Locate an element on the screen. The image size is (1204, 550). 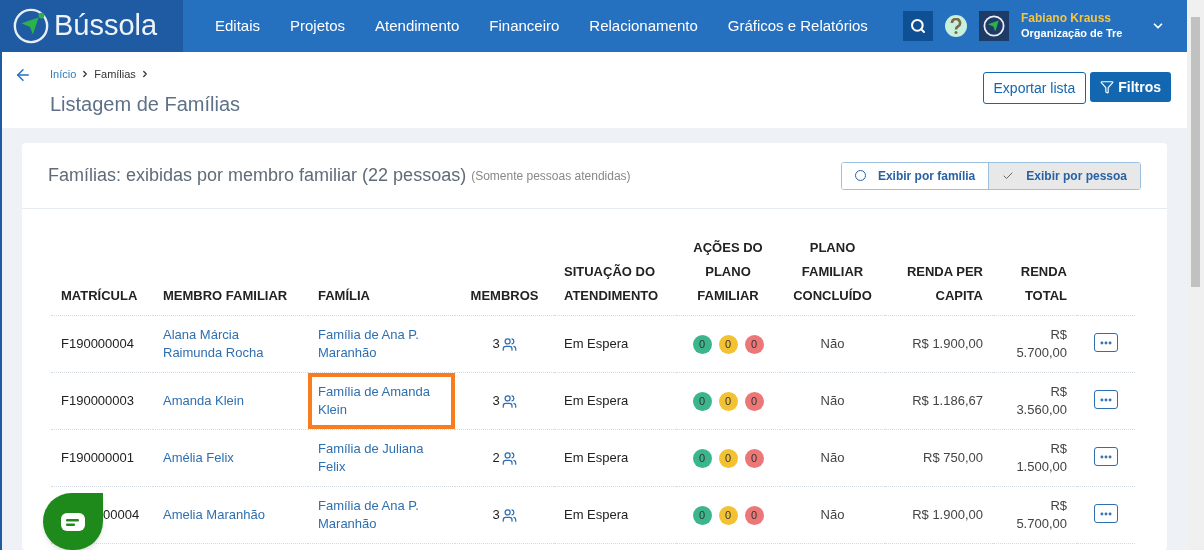
brand-name: Bússola is located at coordinates (106, 26).